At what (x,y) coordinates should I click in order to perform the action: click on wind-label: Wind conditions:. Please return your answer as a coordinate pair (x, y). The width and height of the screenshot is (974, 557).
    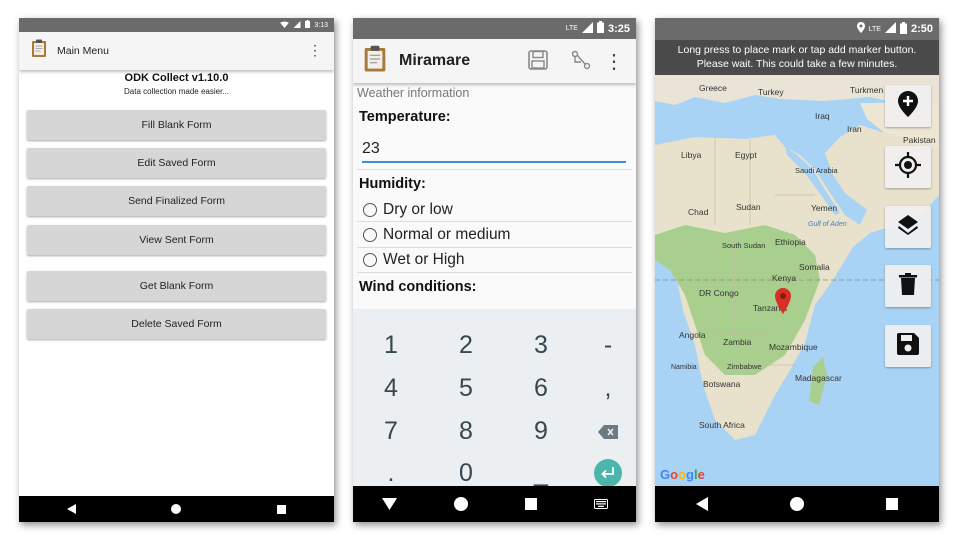
    Looking at the image, I should click on (418, 287).